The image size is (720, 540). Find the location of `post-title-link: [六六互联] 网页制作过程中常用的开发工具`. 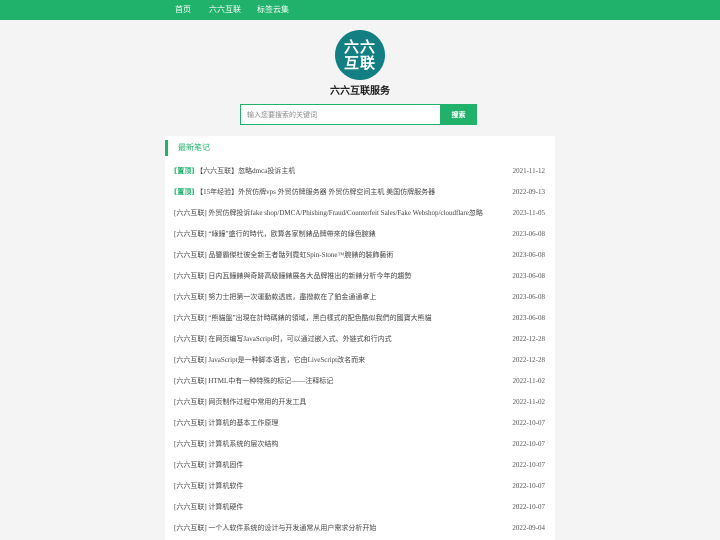

post-title-link: [六六互联] 网页制作过程中常用的开发工具 is located at coordinates (240, 402).